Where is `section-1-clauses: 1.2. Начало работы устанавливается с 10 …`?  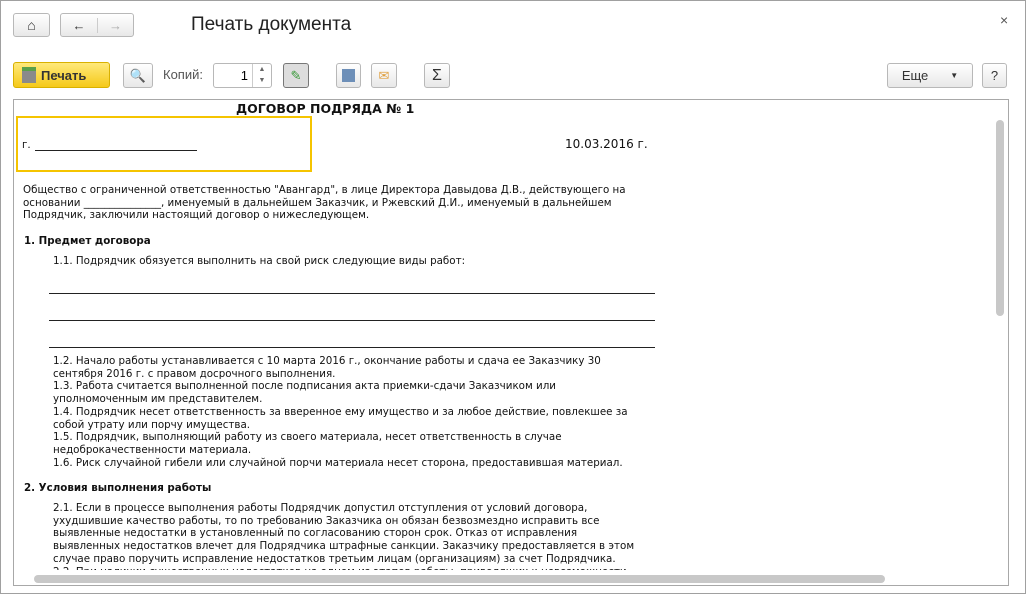
section-1-clauses: 1.2. Начало работы устанавливается с 10 … is located at coordinates (340, 412).